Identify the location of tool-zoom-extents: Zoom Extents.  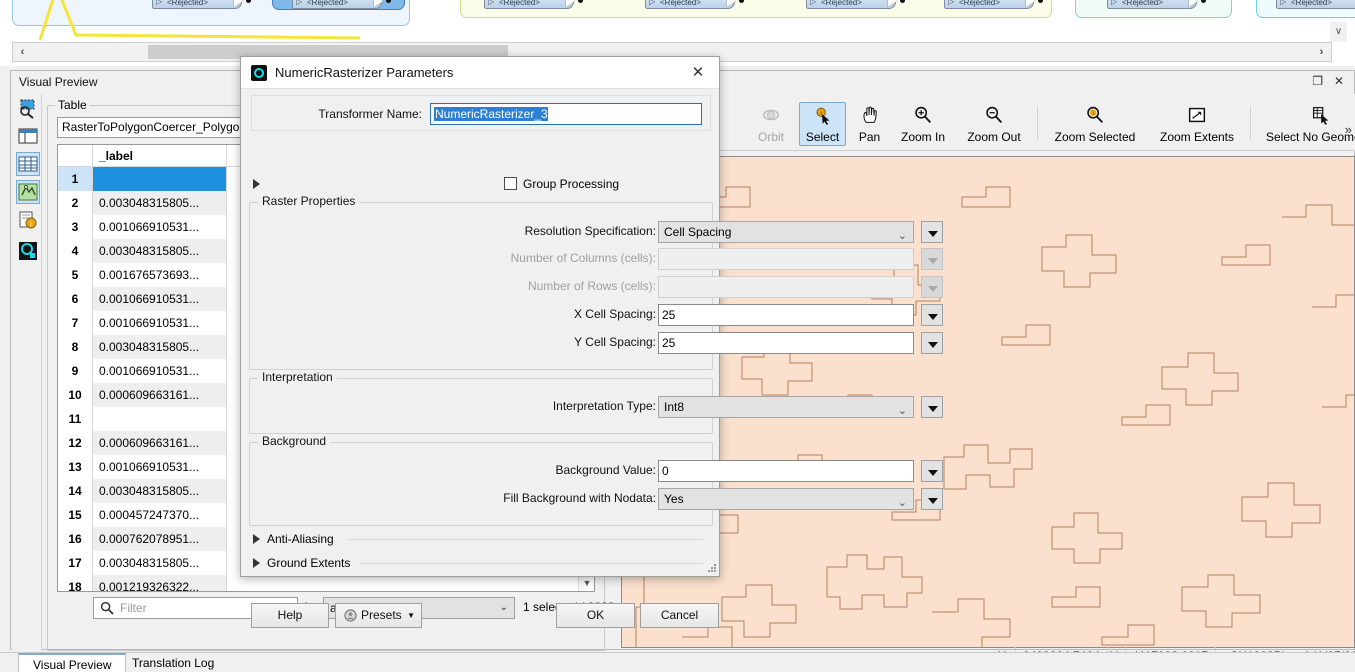
(1197, 124).